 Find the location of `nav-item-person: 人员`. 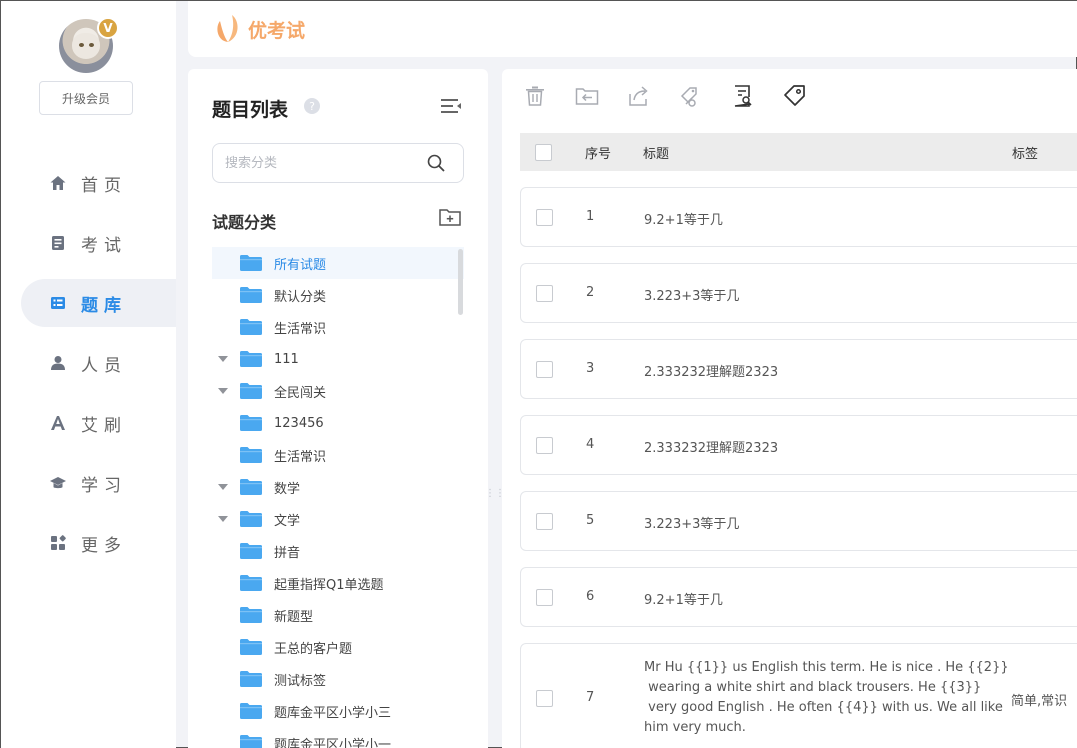

nav-item-person: 人员 is located at coordinates (98, 363).